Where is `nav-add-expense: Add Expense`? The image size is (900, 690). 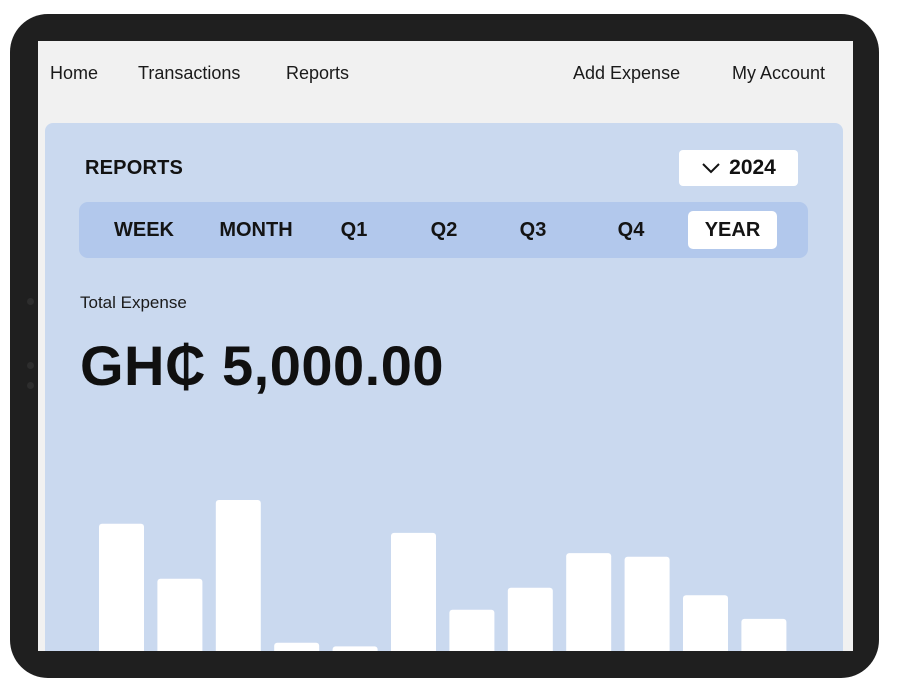
nav-add-expense: Add Expense is located at coordinates (626, 73).